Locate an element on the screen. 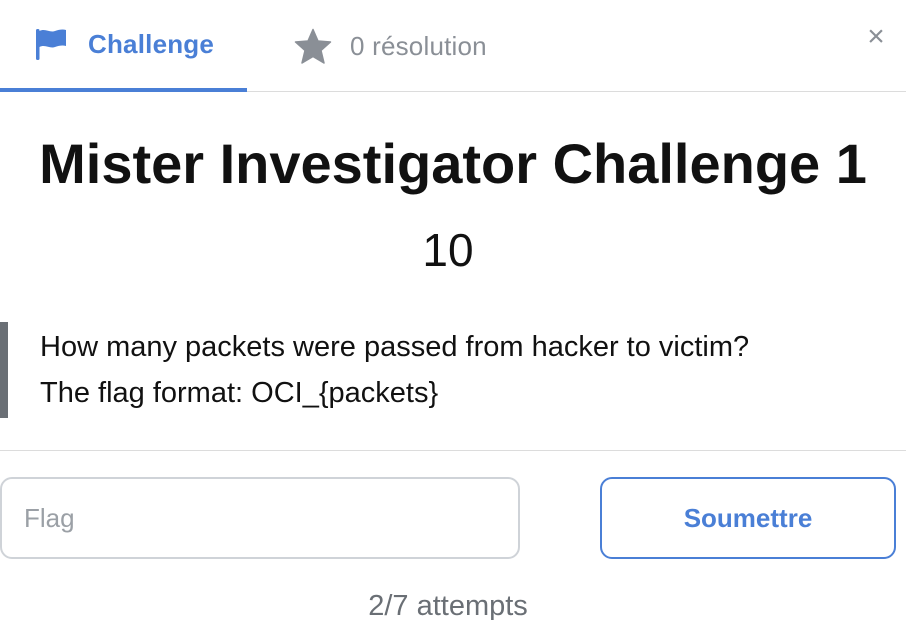 The height and width of the screenshot is (620, 906). close-icon: × is located at coordinates (876, 36).